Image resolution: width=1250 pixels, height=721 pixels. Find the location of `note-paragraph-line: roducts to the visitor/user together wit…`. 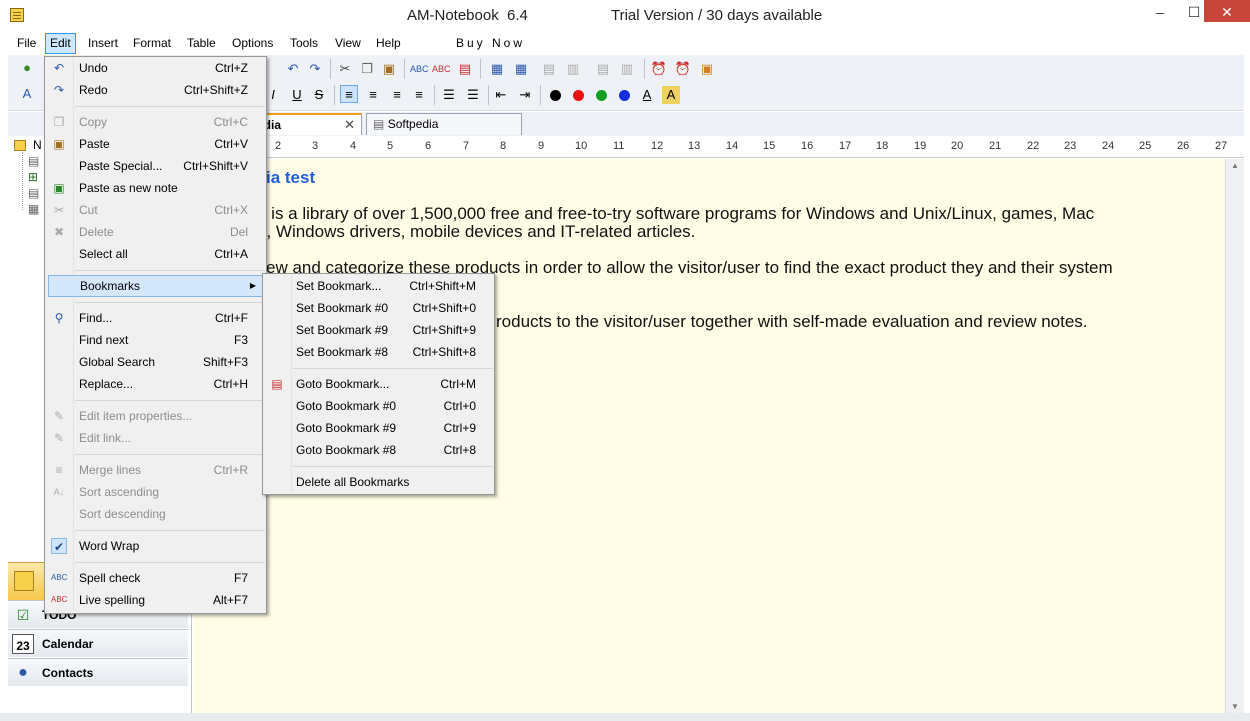

note-paragraph-line: roducts to the visitor/user together wit… is located at coordinates (792, 322).